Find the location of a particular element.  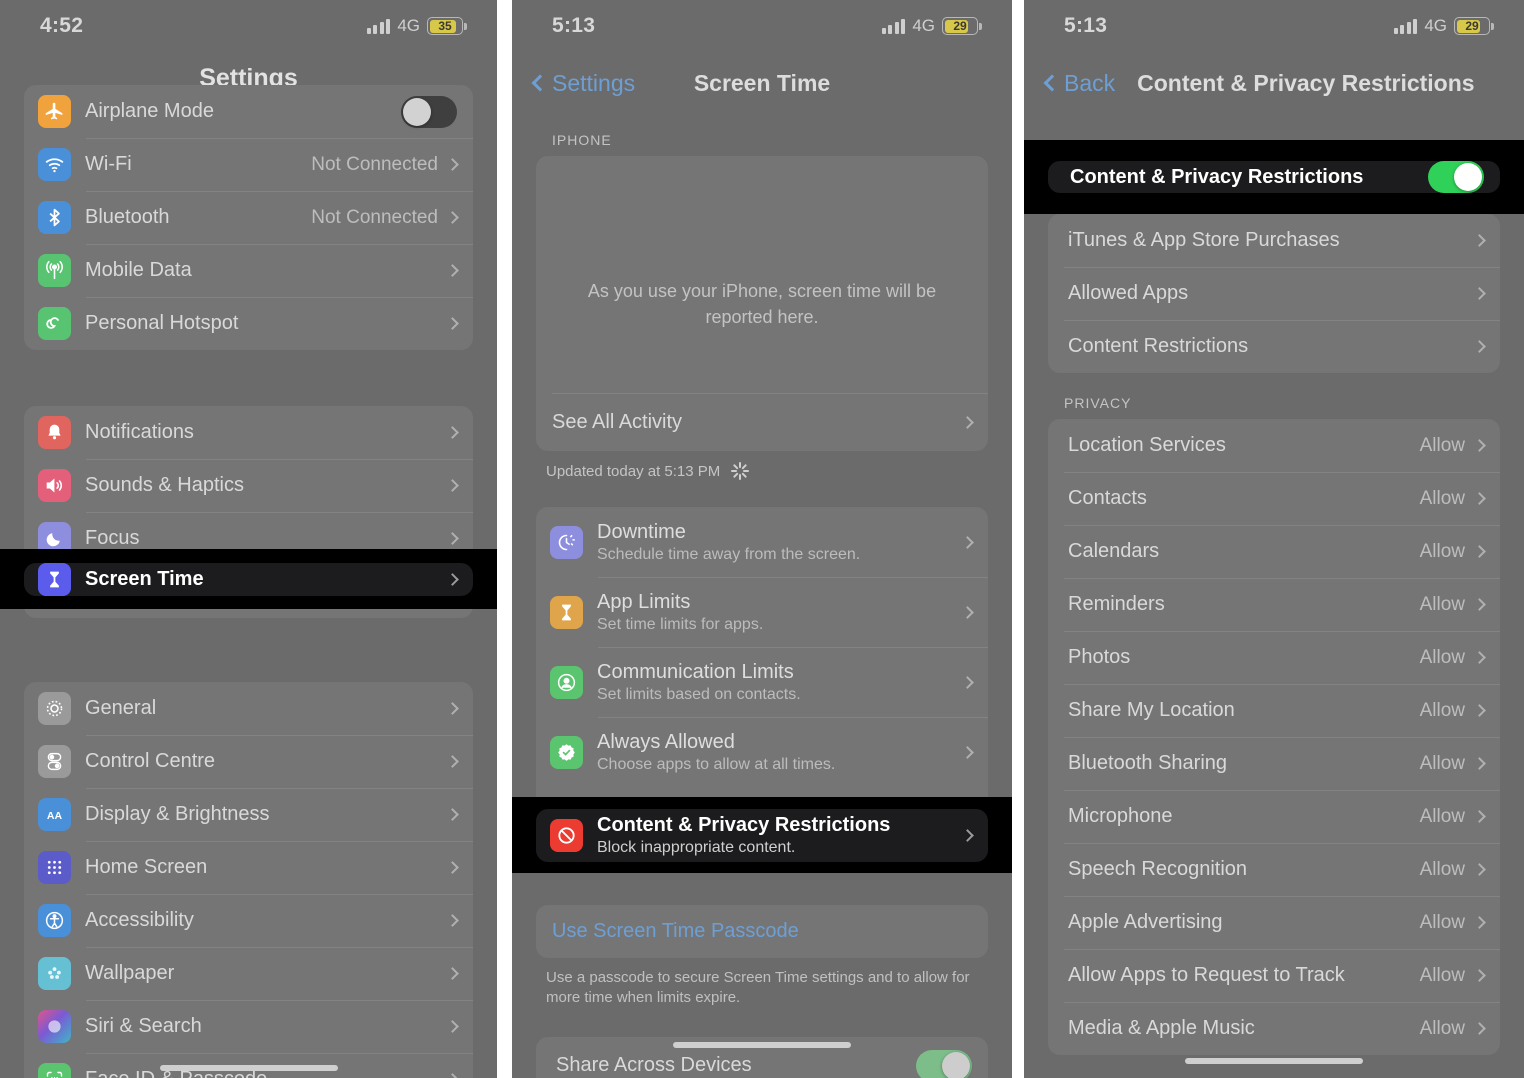

use-screen-time-passcode-button: Use Screen Time Passcode is located at coordinates (762, 931).